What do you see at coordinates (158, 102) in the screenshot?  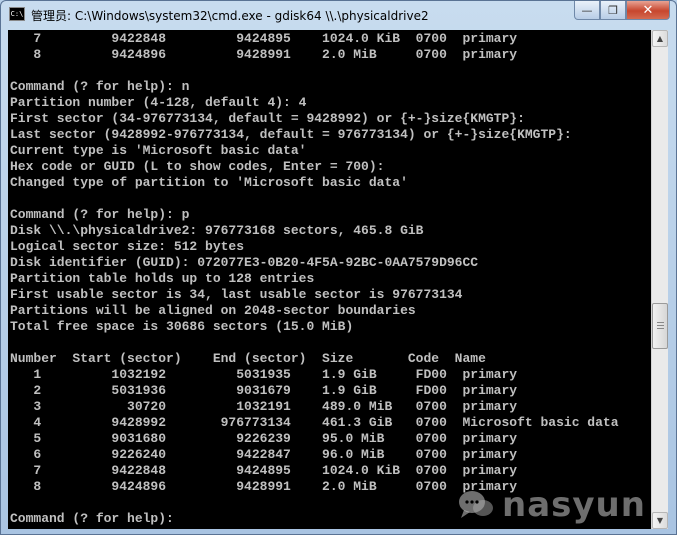 I see `console-line: Partition number (4-128, default 4): 4` at bounding box center [158, 102].